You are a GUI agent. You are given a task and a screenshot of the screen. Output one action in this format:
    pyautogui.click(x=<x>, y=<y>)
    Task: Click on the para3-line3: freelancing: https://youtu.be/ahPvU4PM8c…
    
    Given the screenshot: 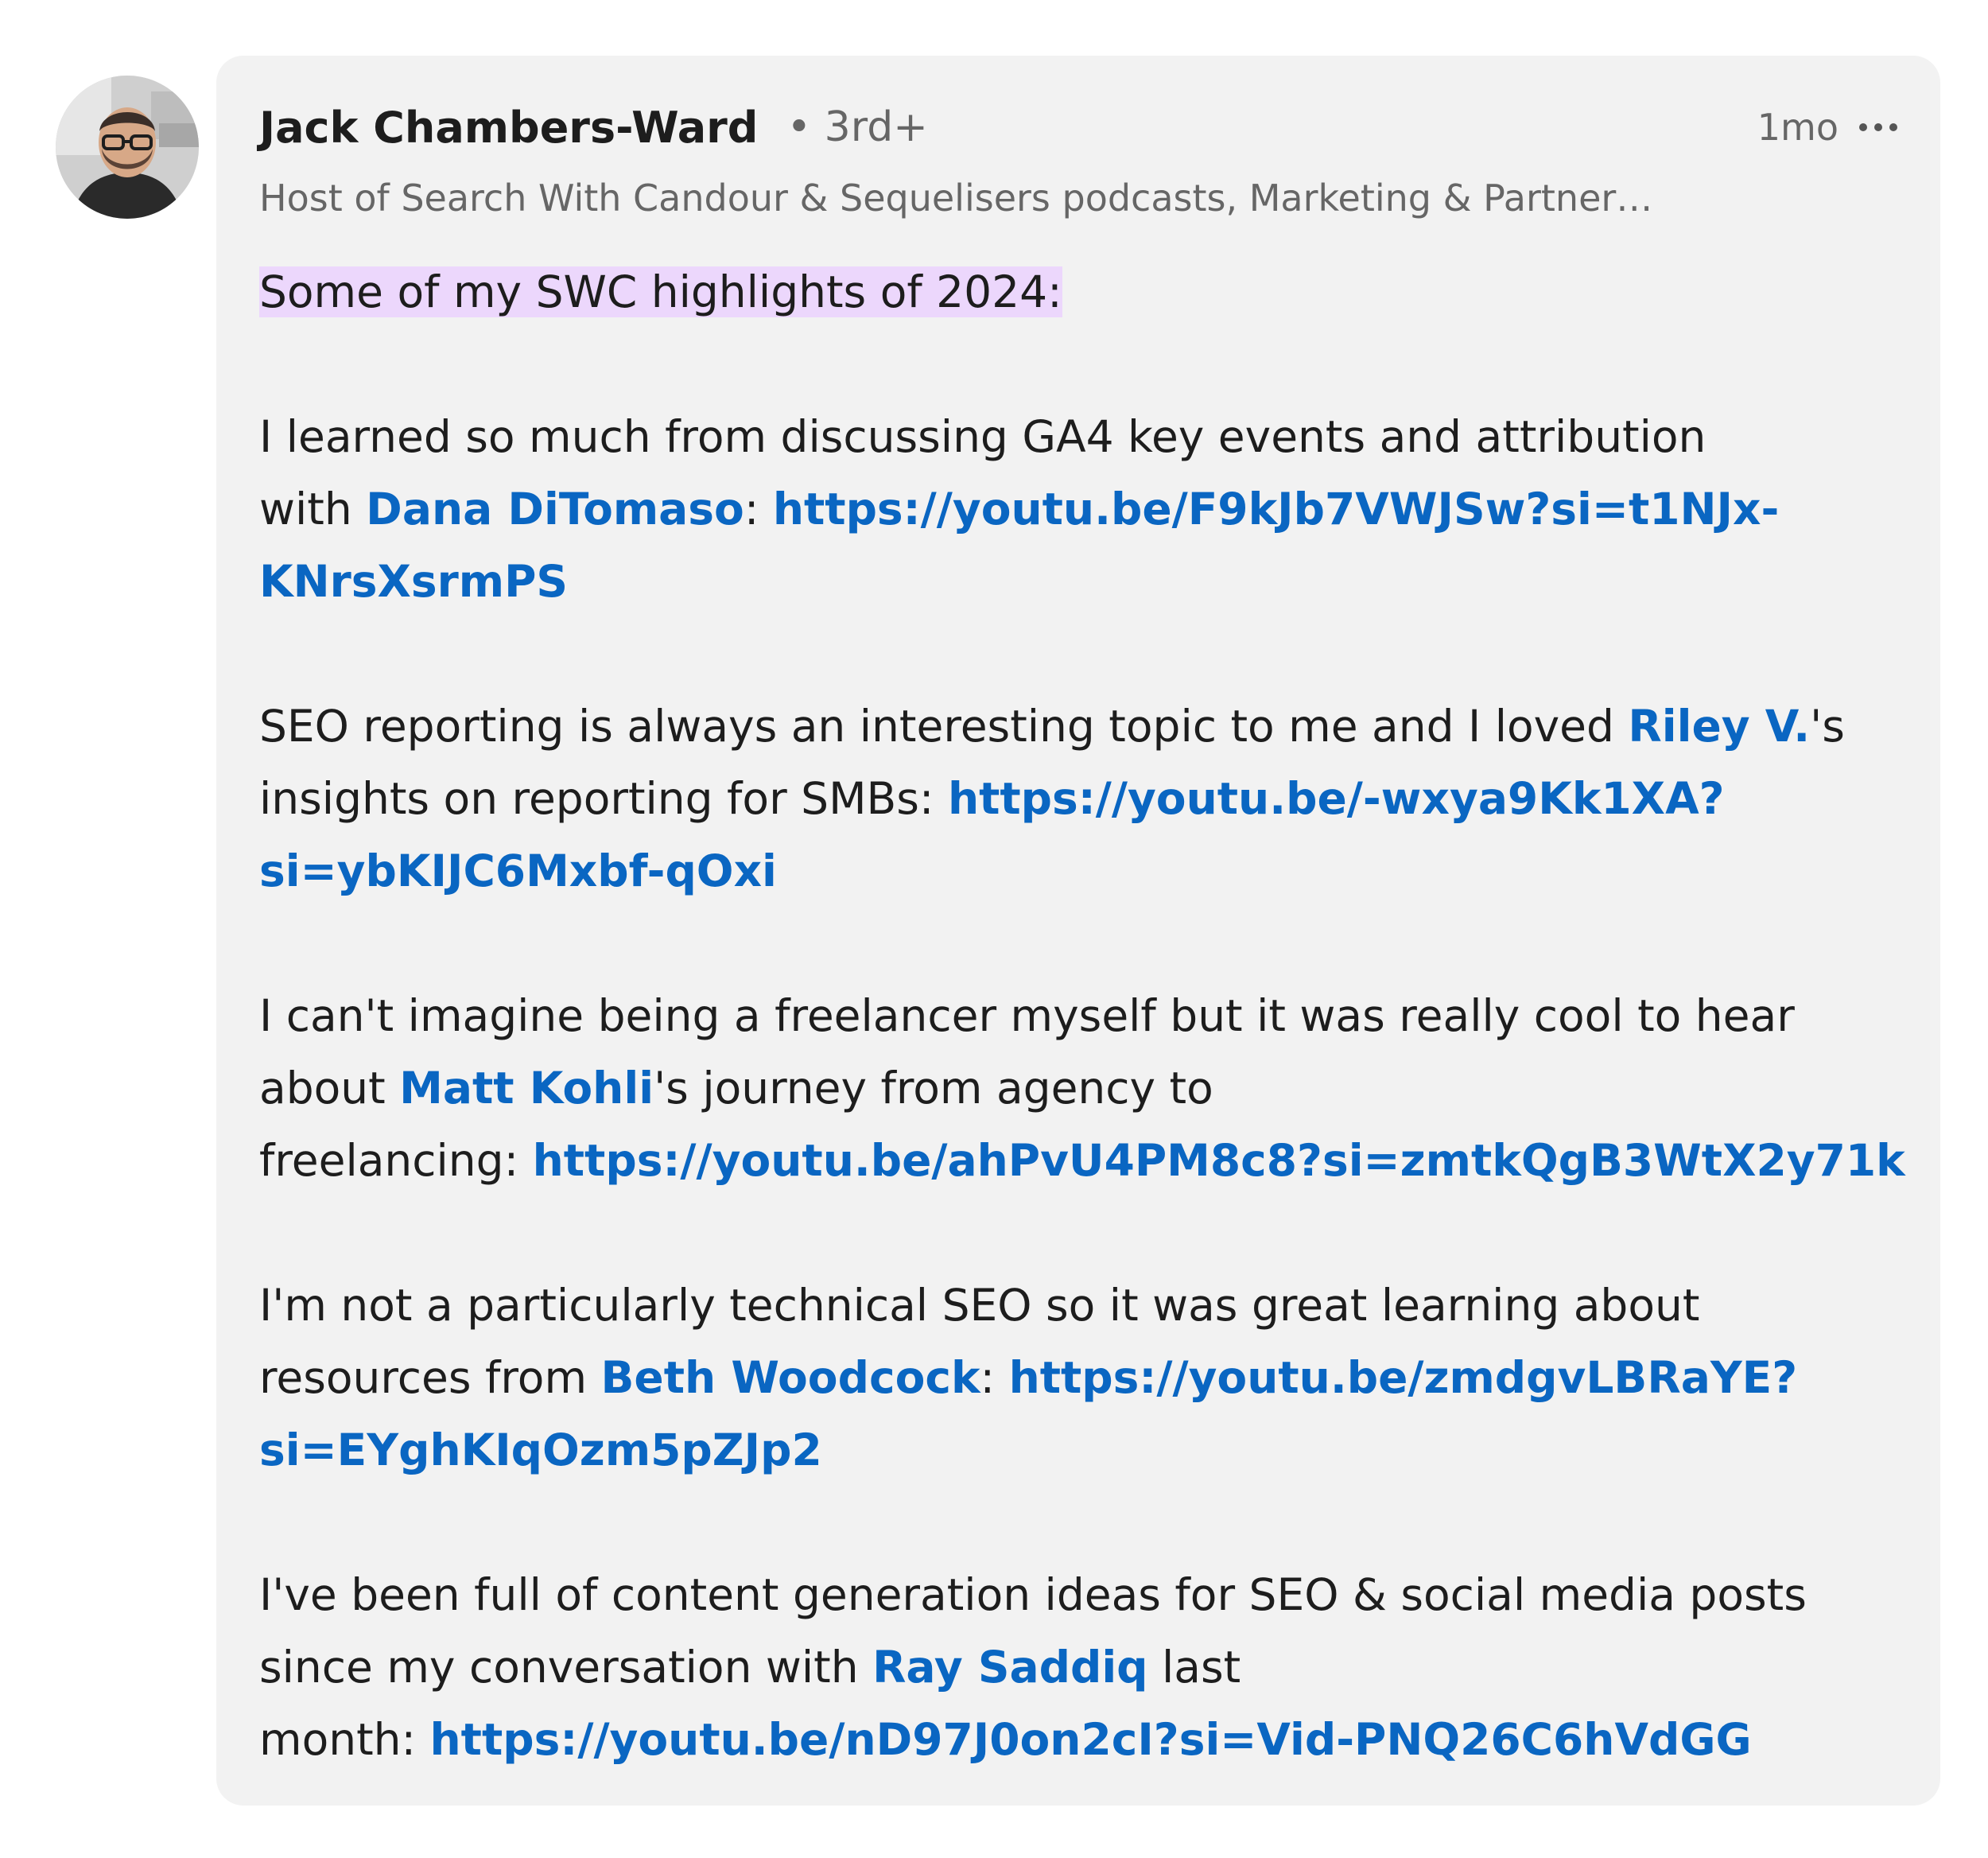 What is the action you would take?
    pyautogui.click(x=1082, y=1161)
    